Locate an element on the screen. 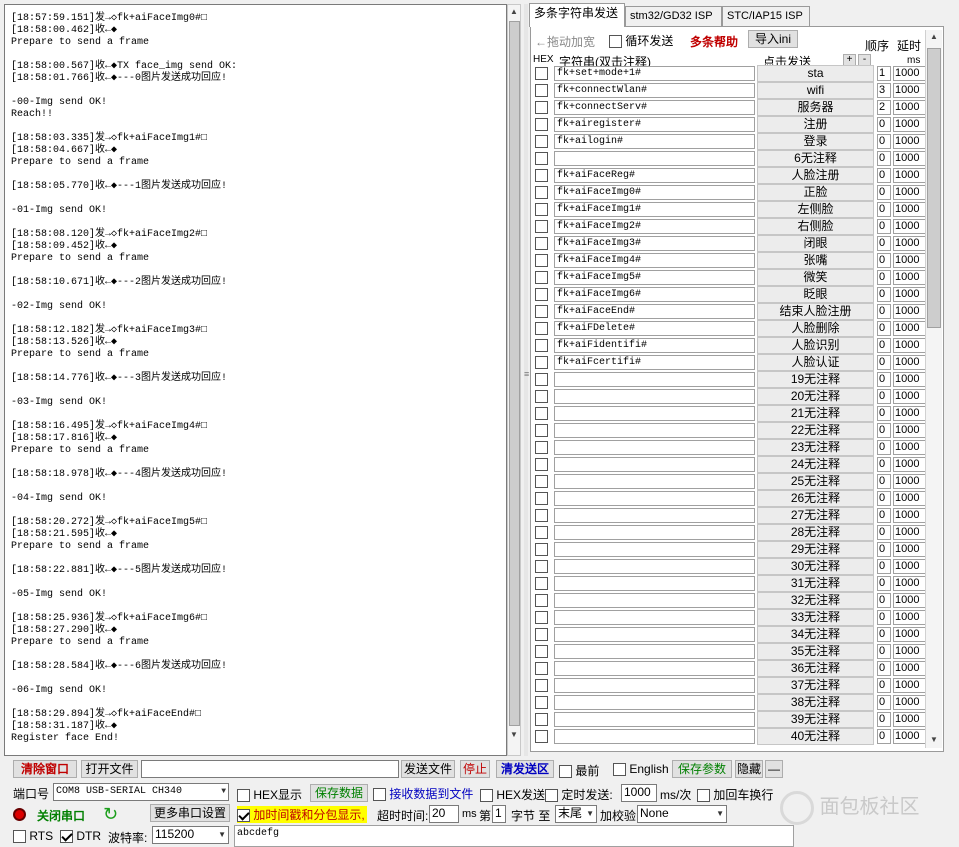 The height and width of the screenshot is (847, 959). english-checkbox: English is located at coordinates (641, 769).